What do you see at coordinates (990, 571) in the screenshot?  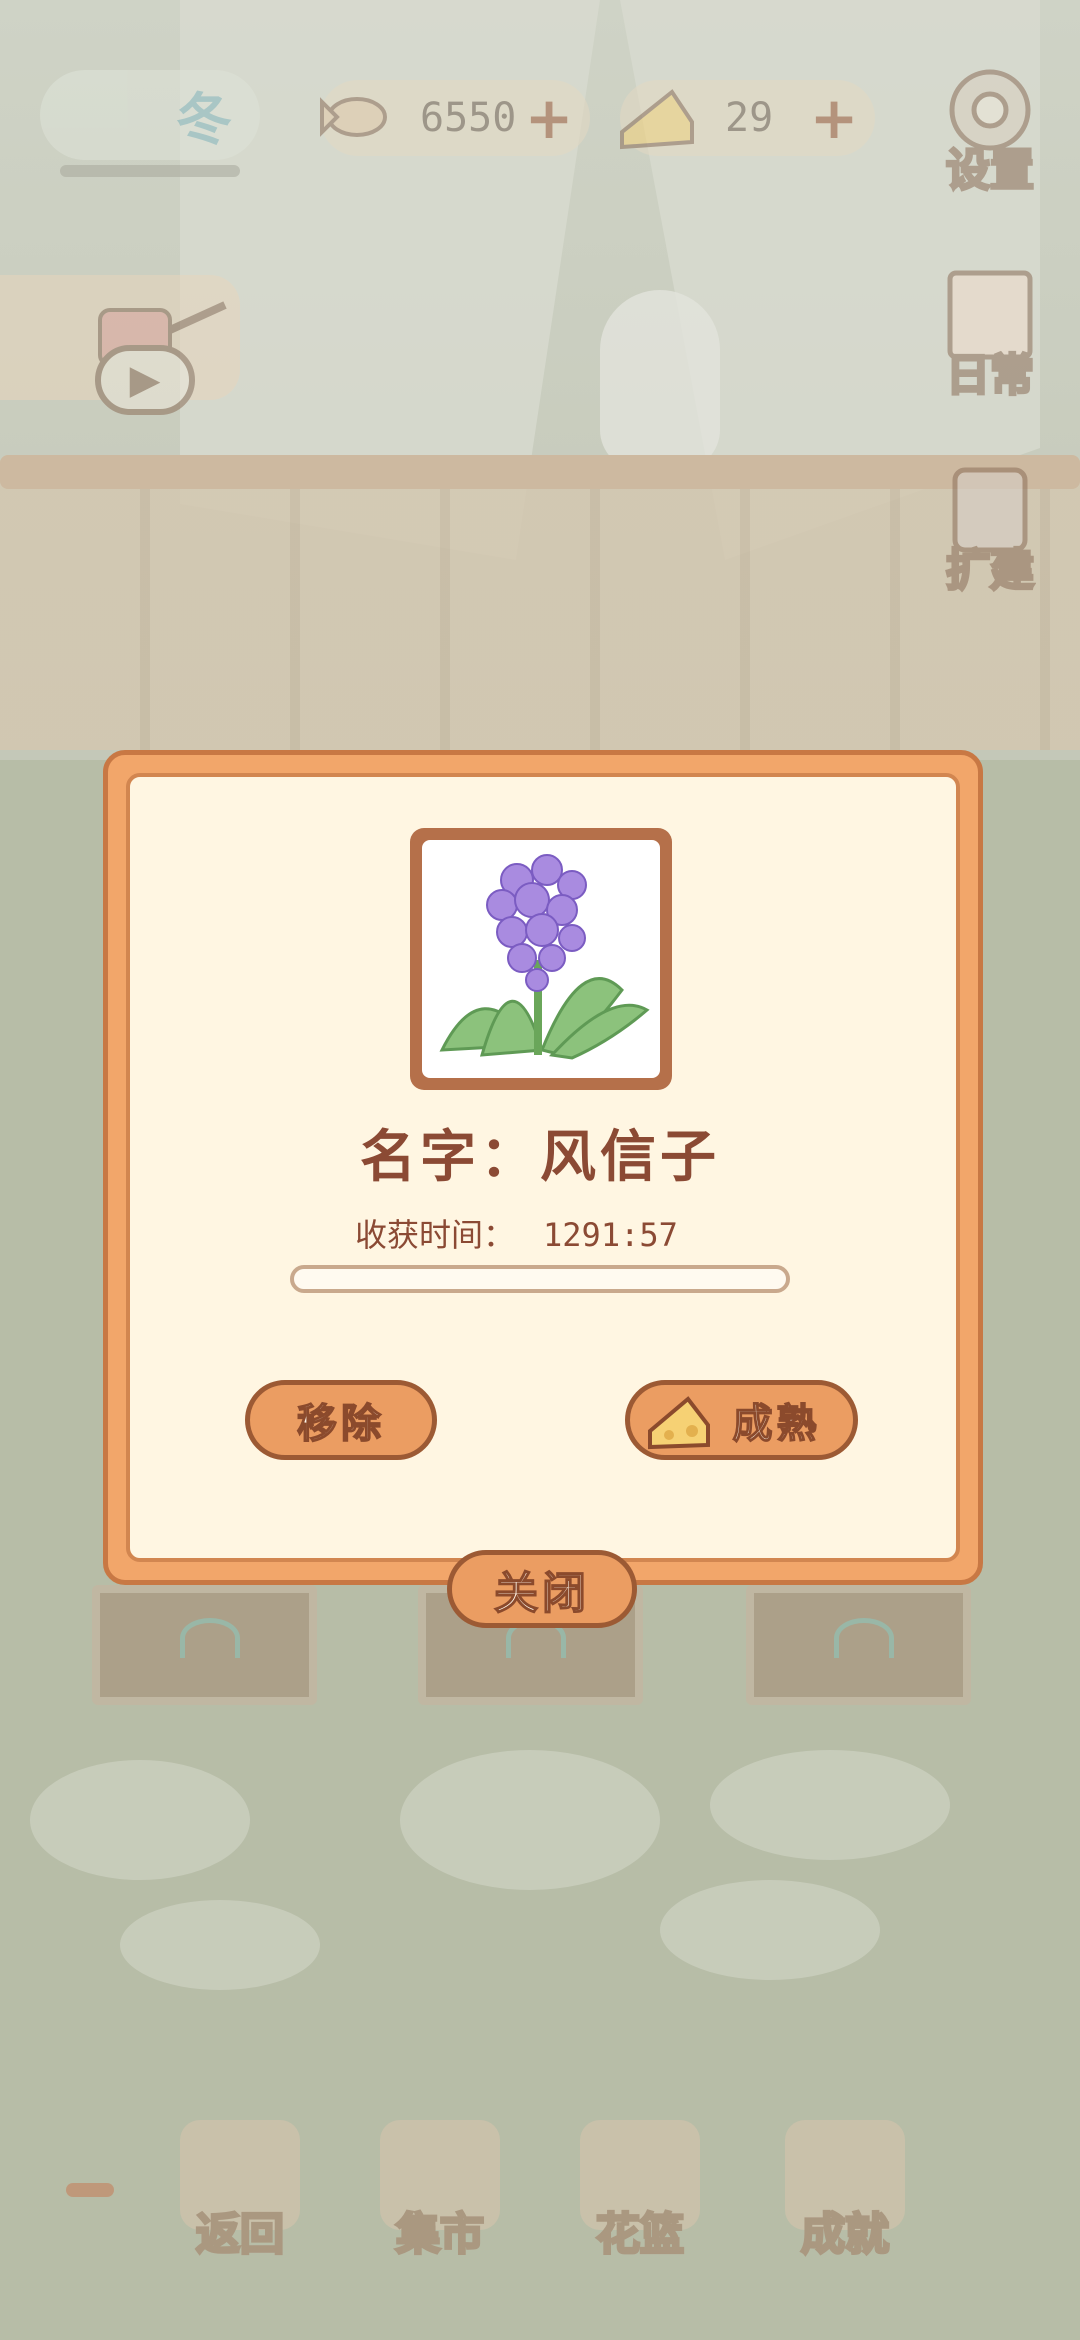 I see `expand-label: 扩建` at bounding box center [990, 571].